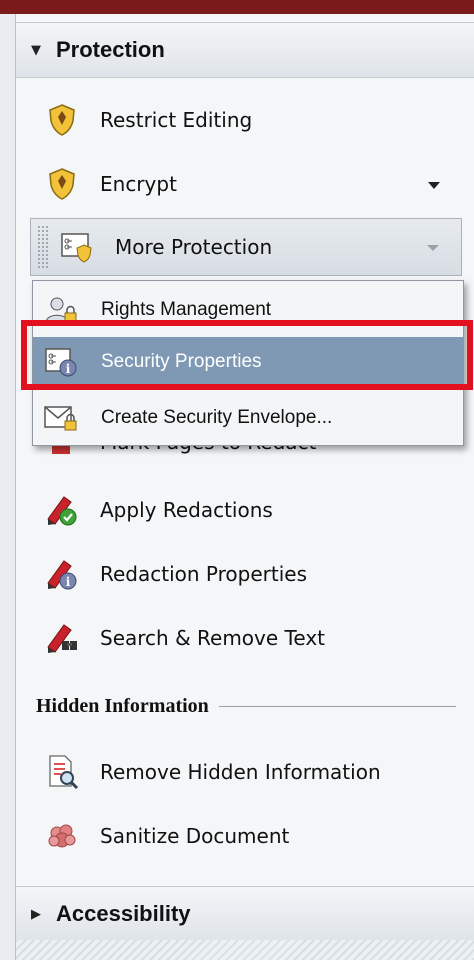  Describe the element at coordinates (62, 836) in the screenshot. I see `sanitize-icon` at that location.